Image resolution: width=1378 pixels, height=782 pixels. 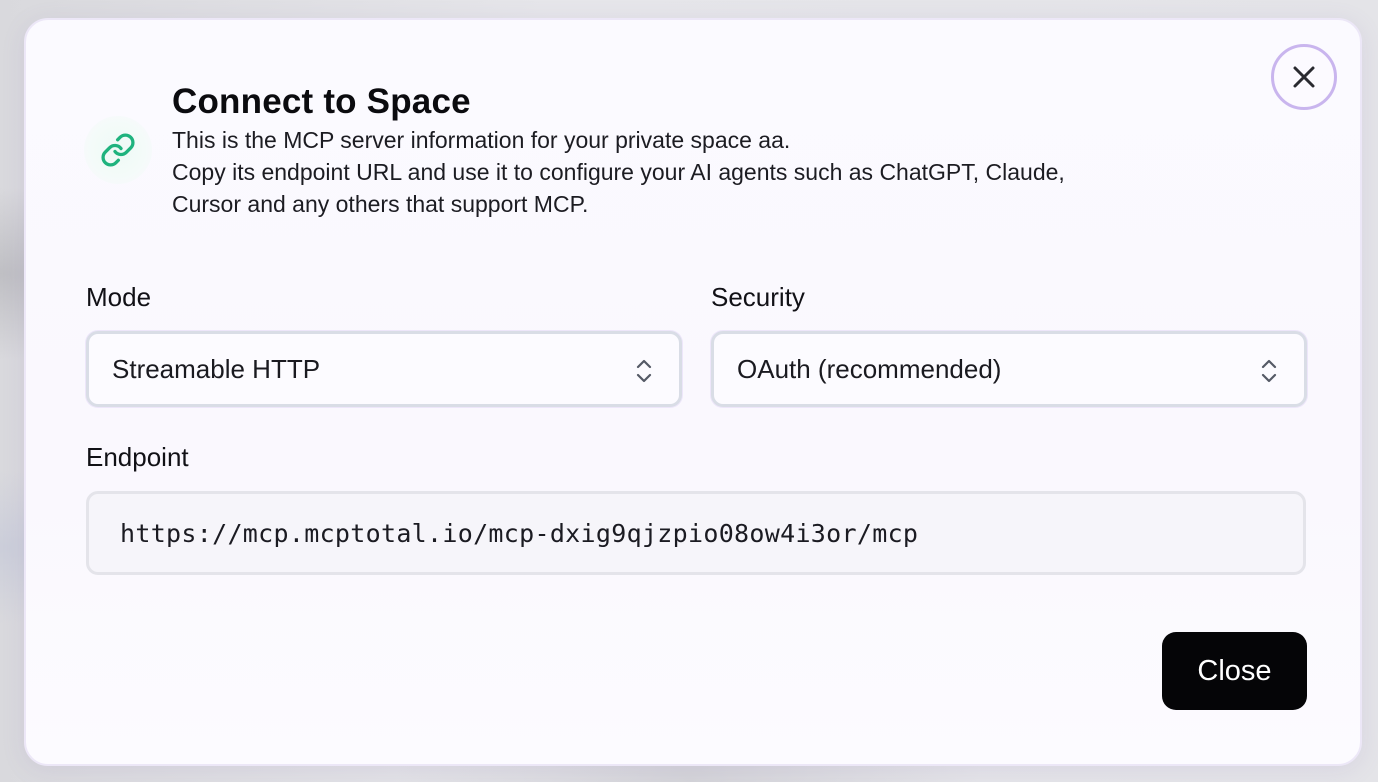 I want to click on endpoint-label: Endpoint, so click(x=137, y=457).